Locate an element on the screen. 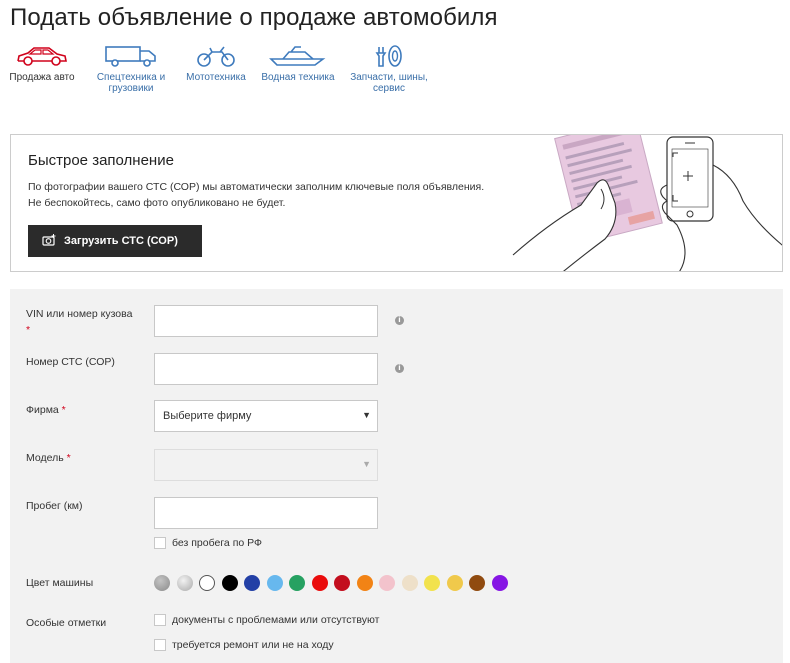 Image resolution: width=790 pixels, height=663 pixels. boat-icon is located at coordinates (297, 56).